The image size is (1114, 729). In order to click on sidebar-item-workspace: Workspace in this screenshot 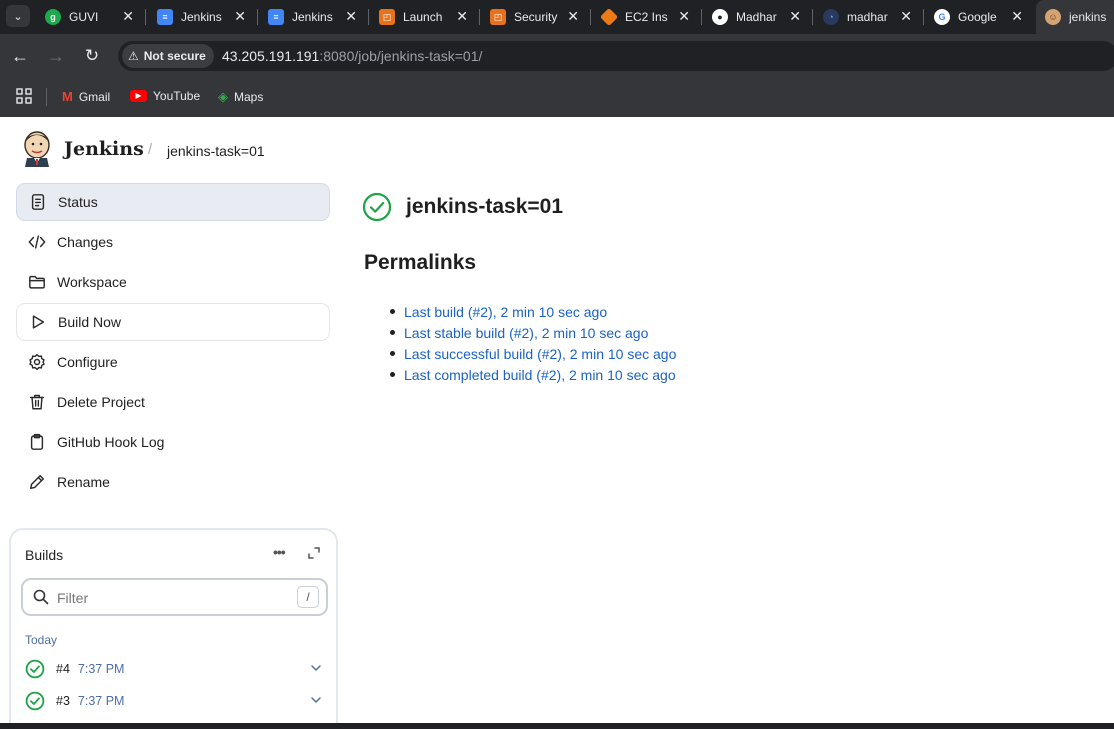, I will do `click(173, 282)`.